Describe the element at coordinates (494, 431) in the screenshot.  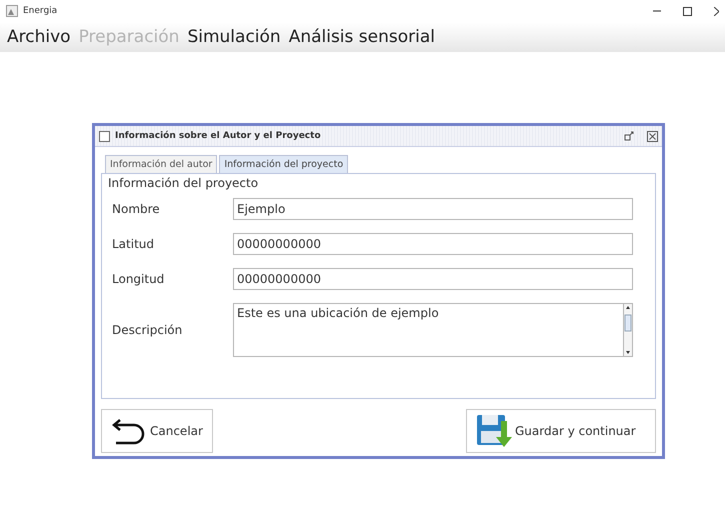
I see `floppy-disk-icon` at that location.